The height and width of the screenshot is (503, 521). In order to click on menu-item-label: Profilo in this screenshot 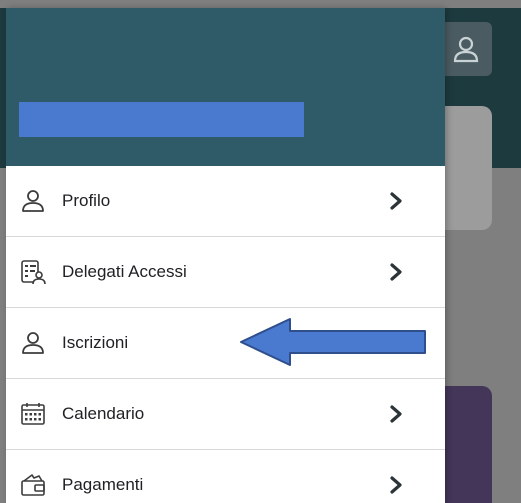, I will do `click(86, 200)`.